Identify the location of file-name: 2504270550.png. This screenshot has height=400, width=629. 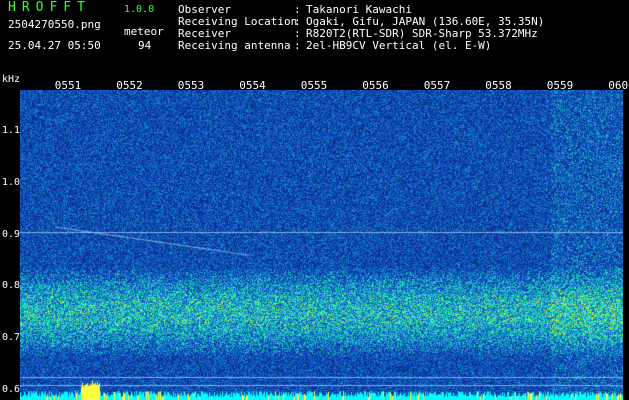
(54, 24).